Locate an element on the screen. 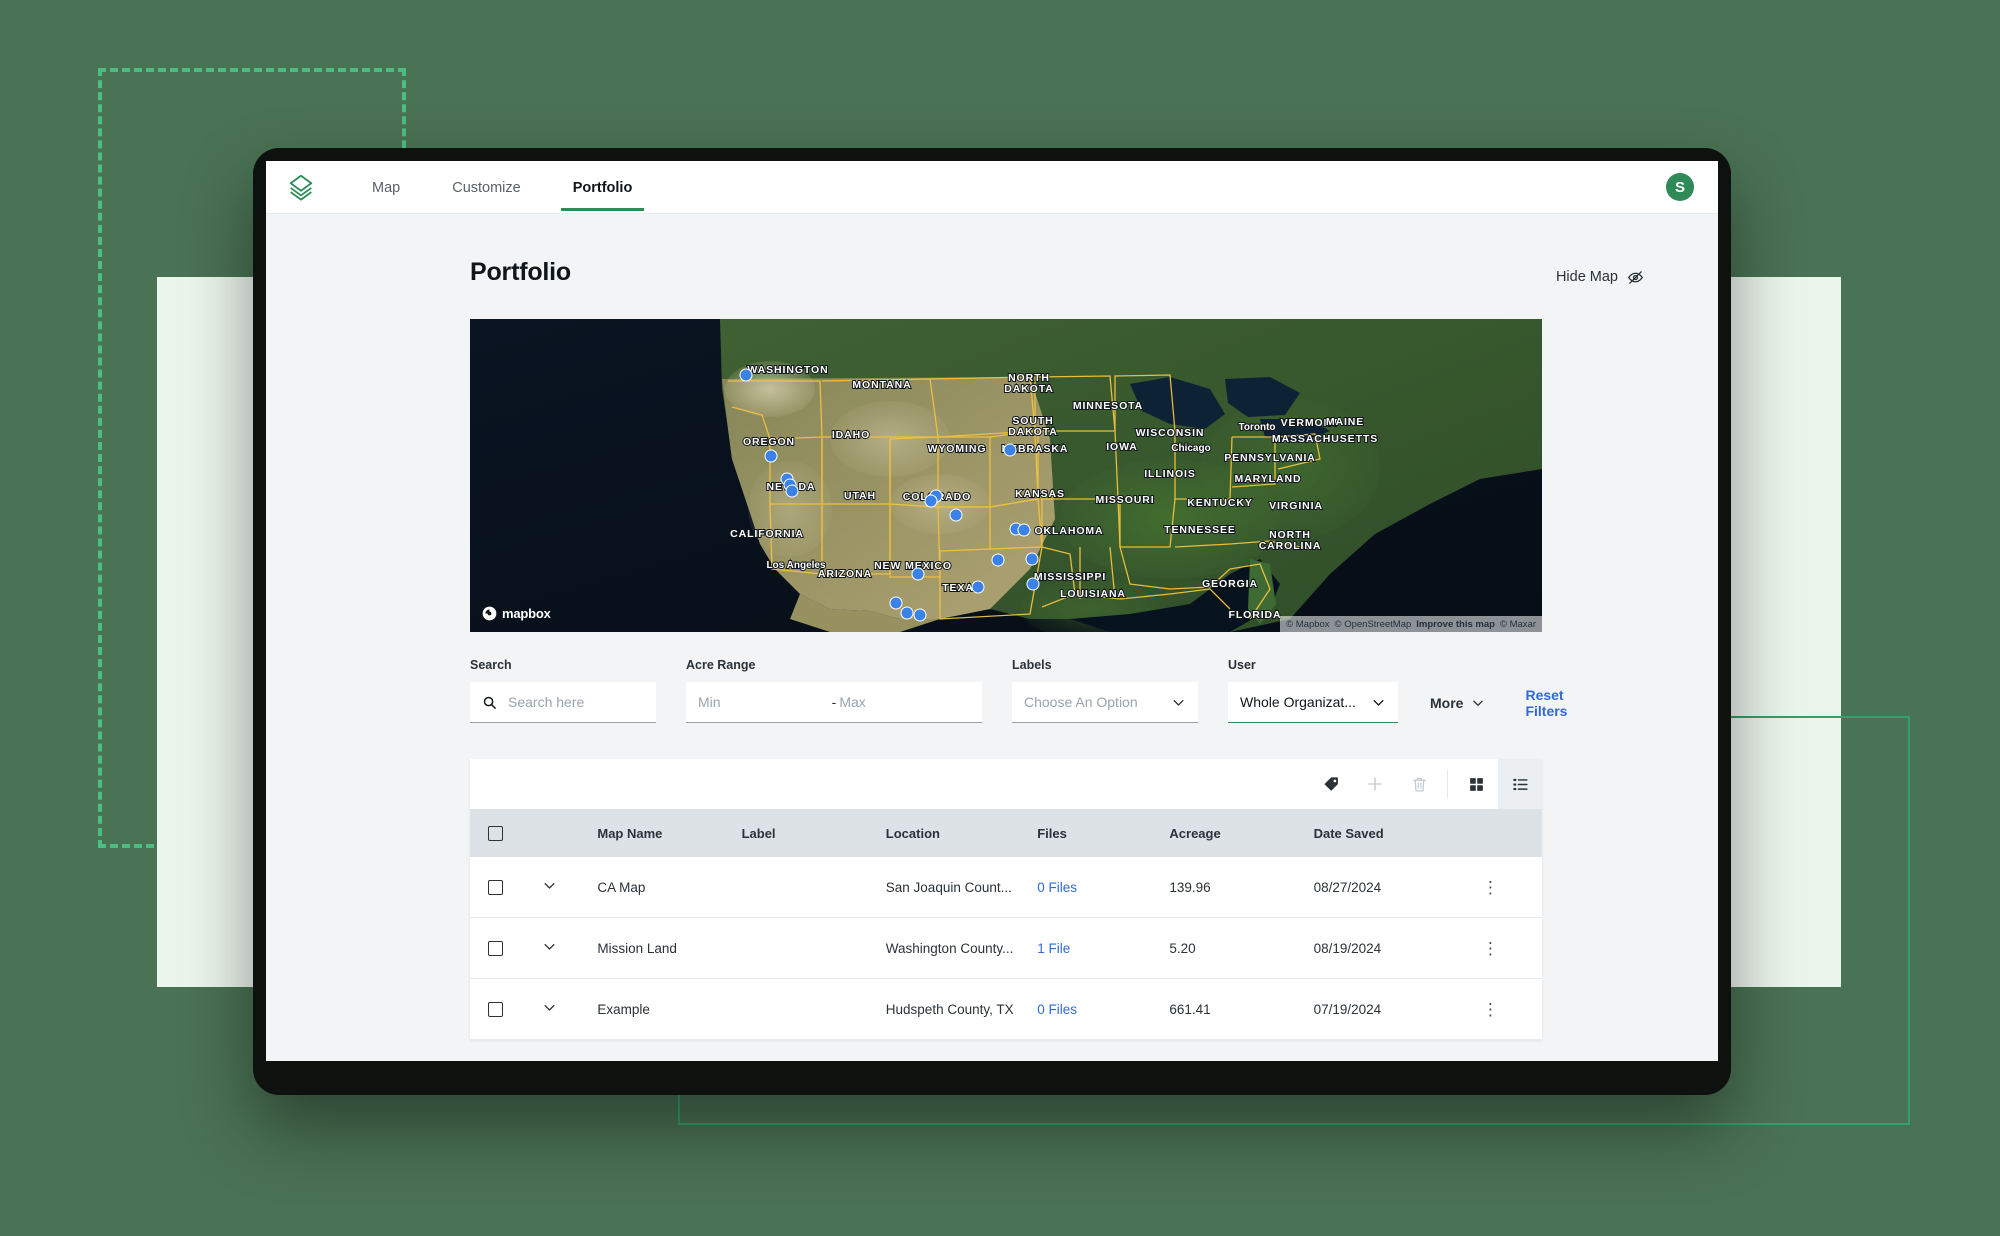 The width and height of the screenshot is (2000, 1236). grid-view-button is located at coordinates (1476, 784).